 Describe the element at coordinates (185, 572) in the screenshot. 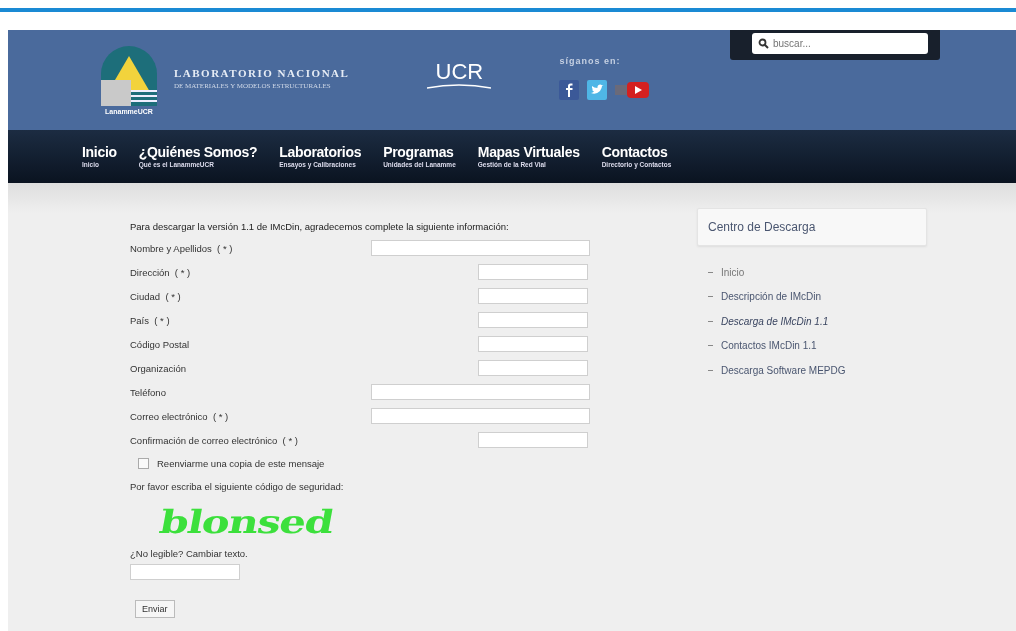

I see `captcha-field` at that location.